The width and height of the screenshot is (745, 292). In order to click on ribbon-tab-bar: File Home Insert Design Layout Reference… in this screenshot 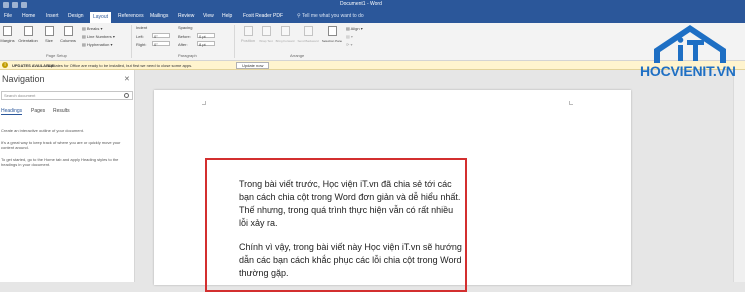, I will do `click(372, 17)`.